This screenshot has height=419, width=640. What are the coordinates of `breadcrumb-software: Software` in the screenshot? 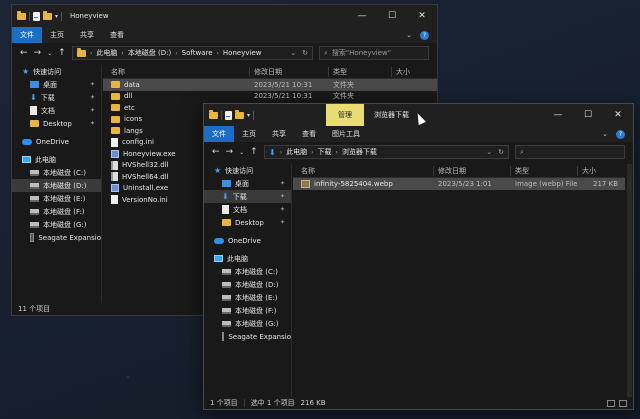 It's located at (197, 53).